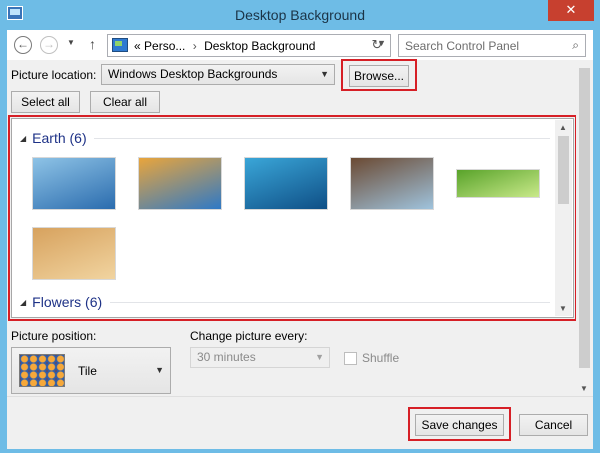  I want to click on window-scrollbar: ▼, so click(584, 228).